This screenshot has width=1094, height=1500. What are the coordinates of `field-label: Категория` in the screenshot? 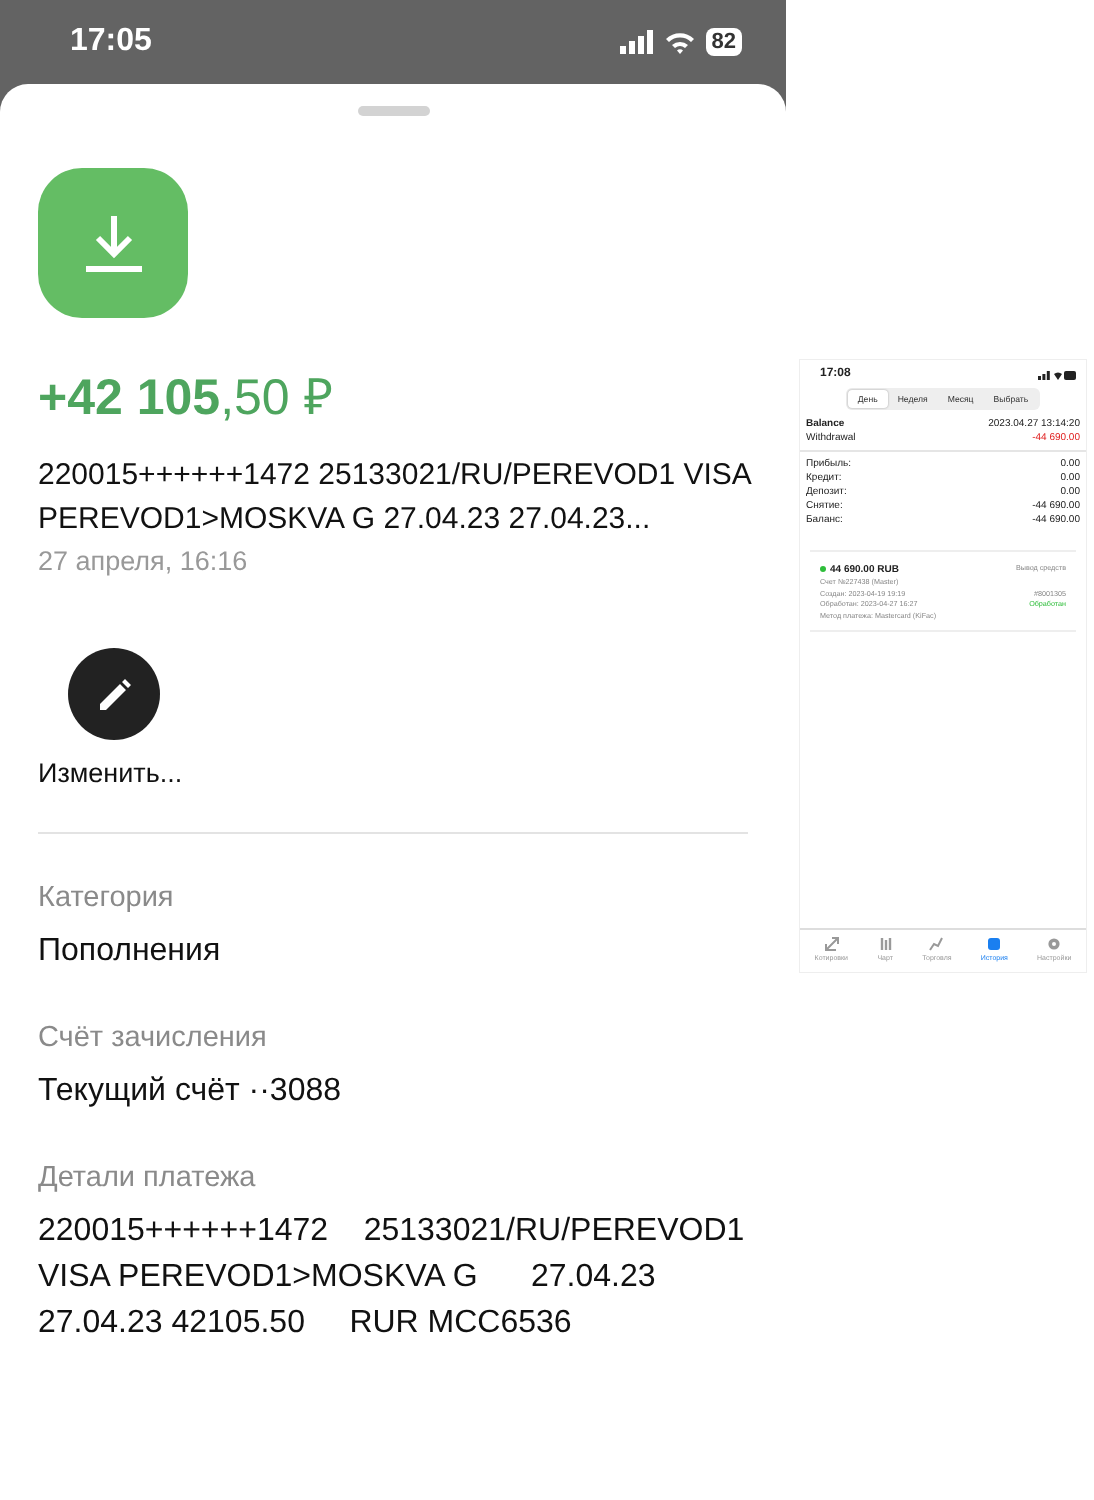 It's located at (107, 898).